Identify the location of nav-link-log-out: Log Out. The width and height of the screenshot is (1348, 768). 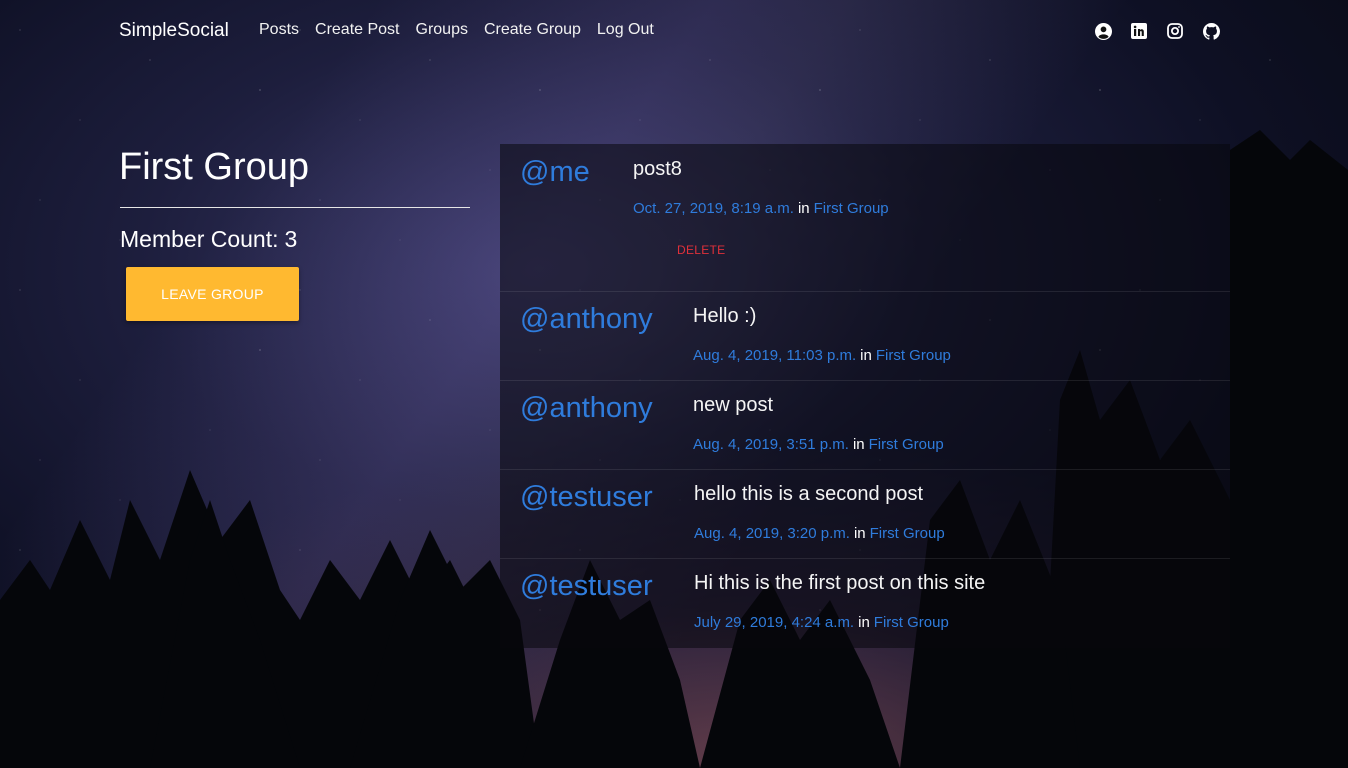
(625, 30).